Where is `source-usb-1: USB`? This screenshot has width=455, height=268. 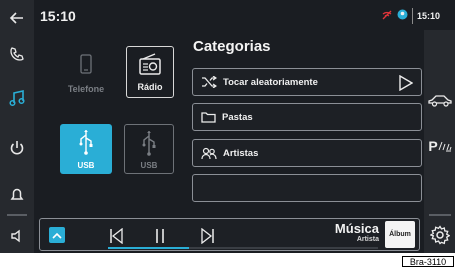
source-usb-1: USB is located at coordinates (86, 149).